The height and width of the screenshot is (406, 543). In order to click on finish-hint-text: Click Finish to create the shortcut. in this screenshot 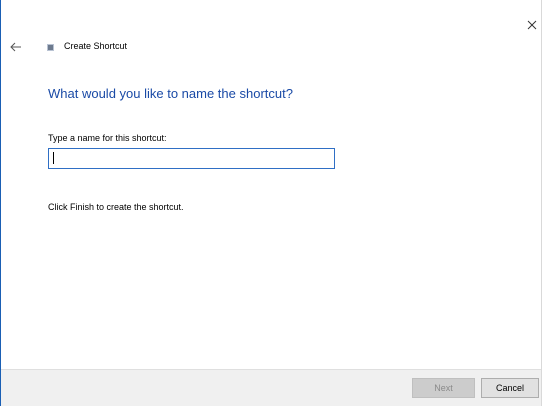, I will do `click(116, 207)`.